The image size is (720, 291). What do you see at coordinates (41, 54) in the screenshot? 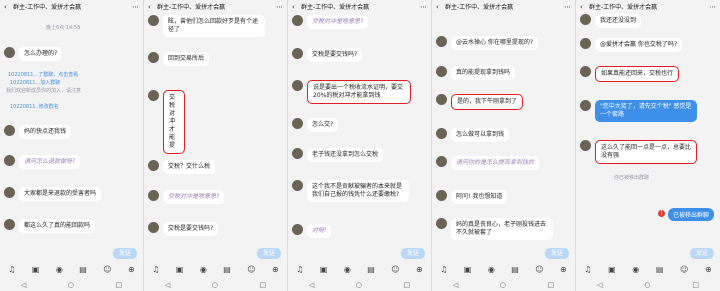
I see `message-bubble: 怎么办理的?` at bounding box center [41, 54].